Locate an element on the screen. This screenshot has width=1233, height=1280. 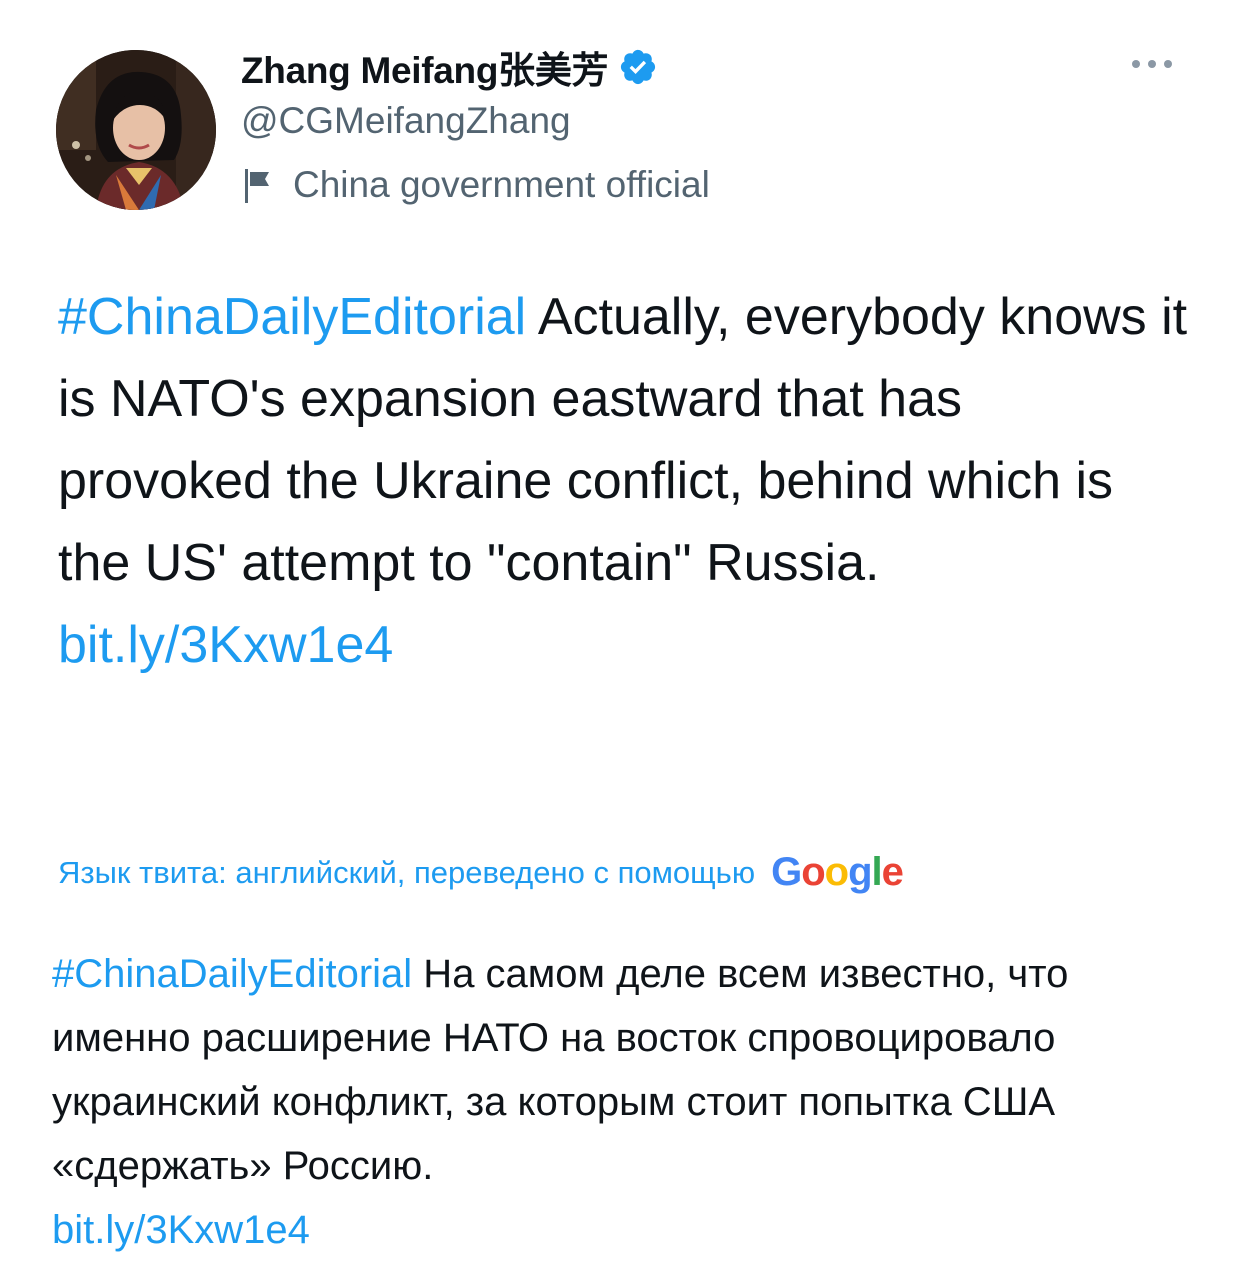
avatar is located at coordinates (136, 130).